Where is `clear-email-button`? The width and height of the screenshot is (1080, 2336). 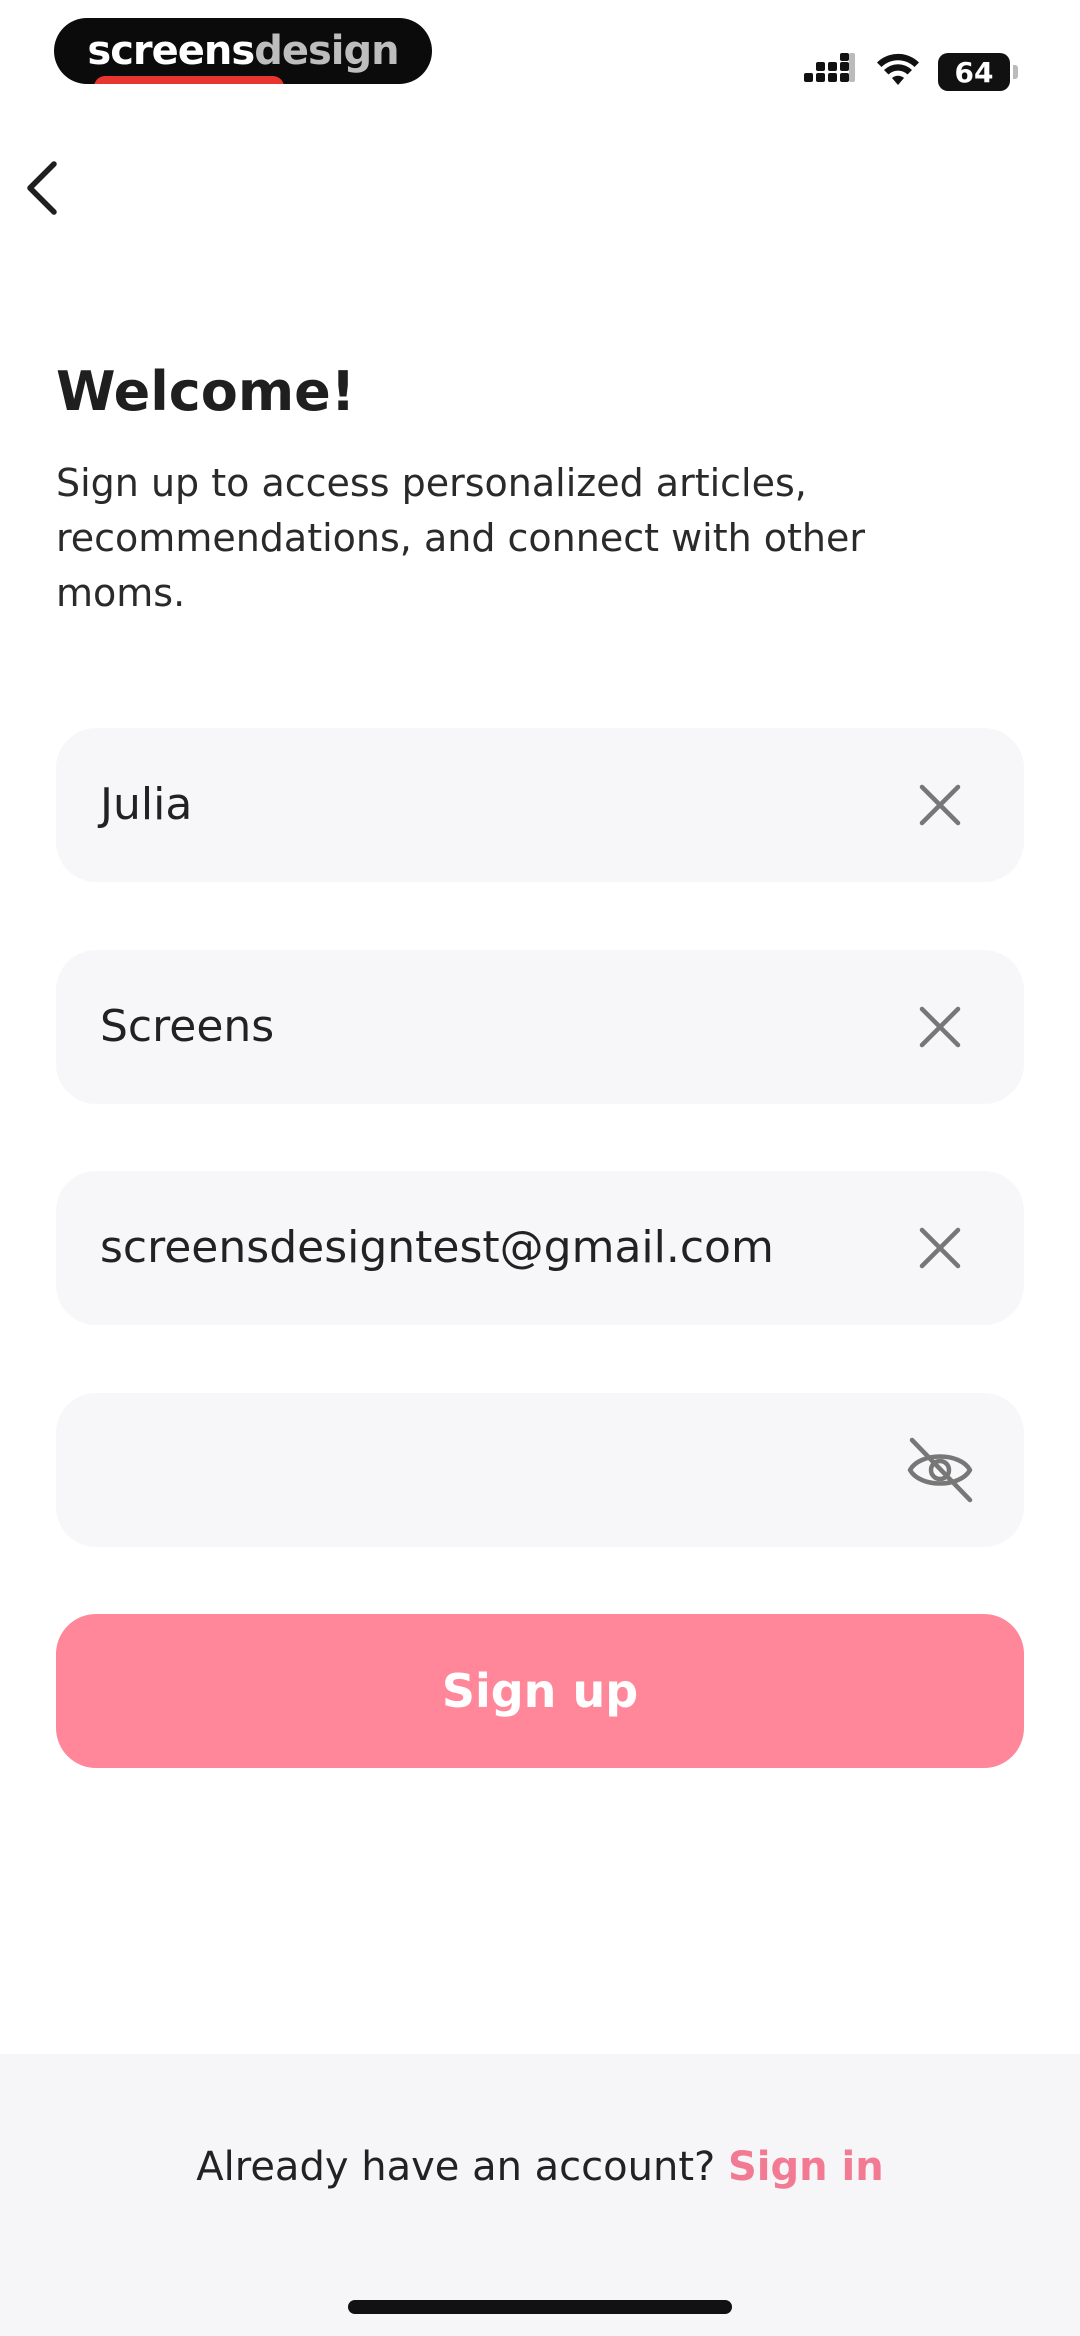 clear-email-button is located at coordinates (940, 1248).